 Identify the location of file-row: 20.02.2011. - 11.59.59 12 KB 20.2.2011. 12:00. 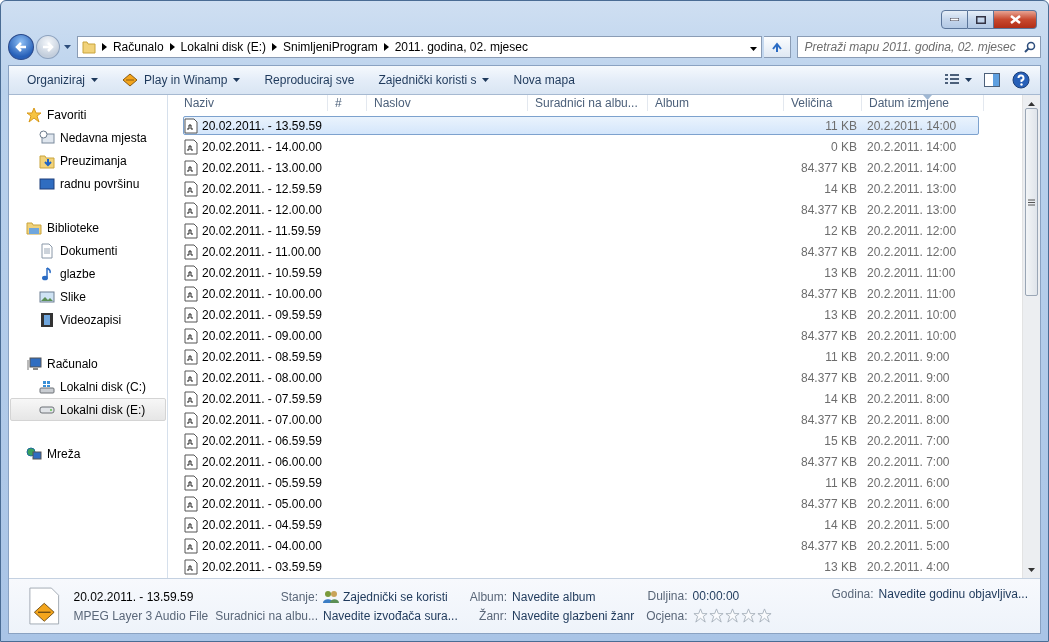
(581, 230).